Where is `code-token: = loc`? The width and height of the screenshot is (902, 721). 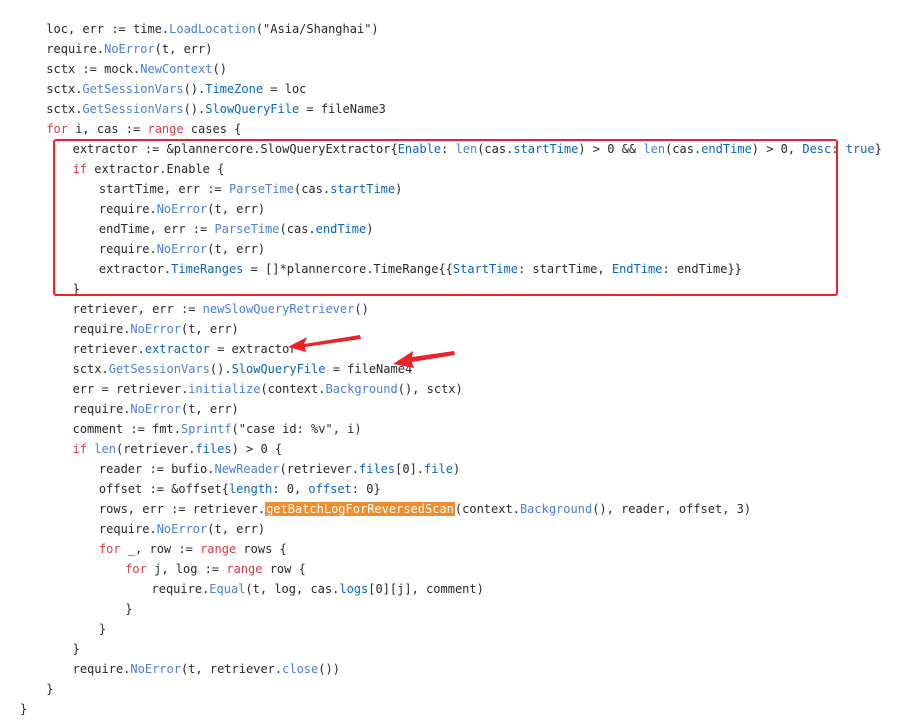 code-token: = loc is located at coordinates (285, 89).